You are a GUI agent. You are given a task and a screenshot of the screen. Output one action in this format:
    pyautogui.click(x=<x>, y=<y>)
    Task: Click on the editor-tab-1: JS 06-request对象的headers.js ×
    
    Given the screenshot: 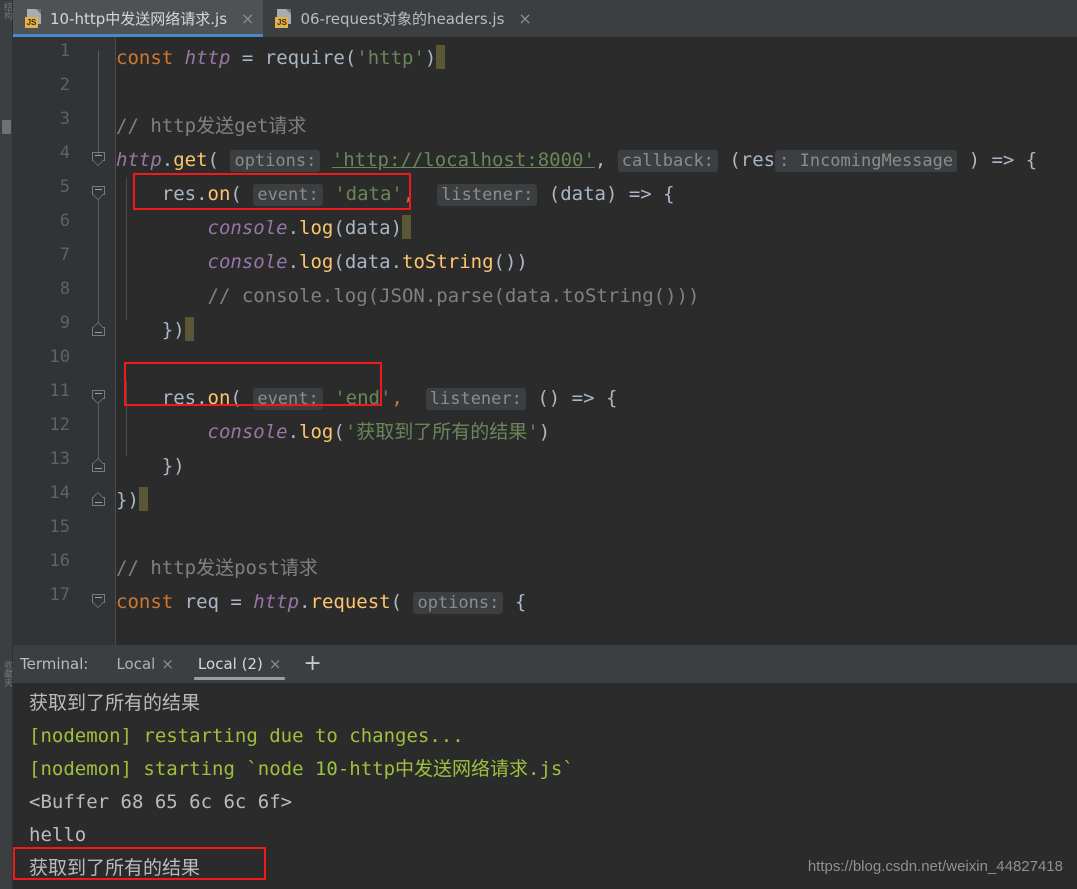 What is the action you would take?
    pyautogui.click(x=401, y=18)
    